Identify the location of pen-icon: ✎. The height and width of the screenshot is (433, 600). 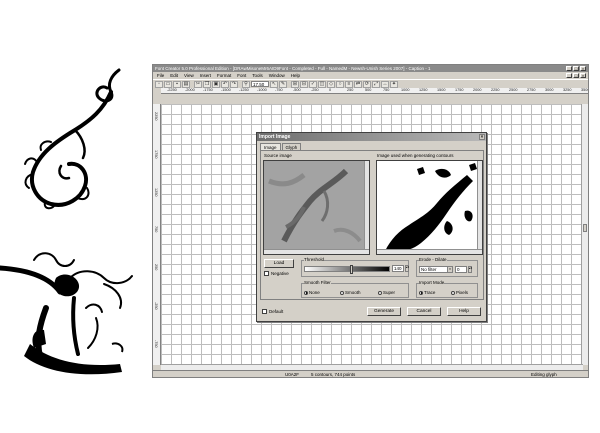
(283, 84).